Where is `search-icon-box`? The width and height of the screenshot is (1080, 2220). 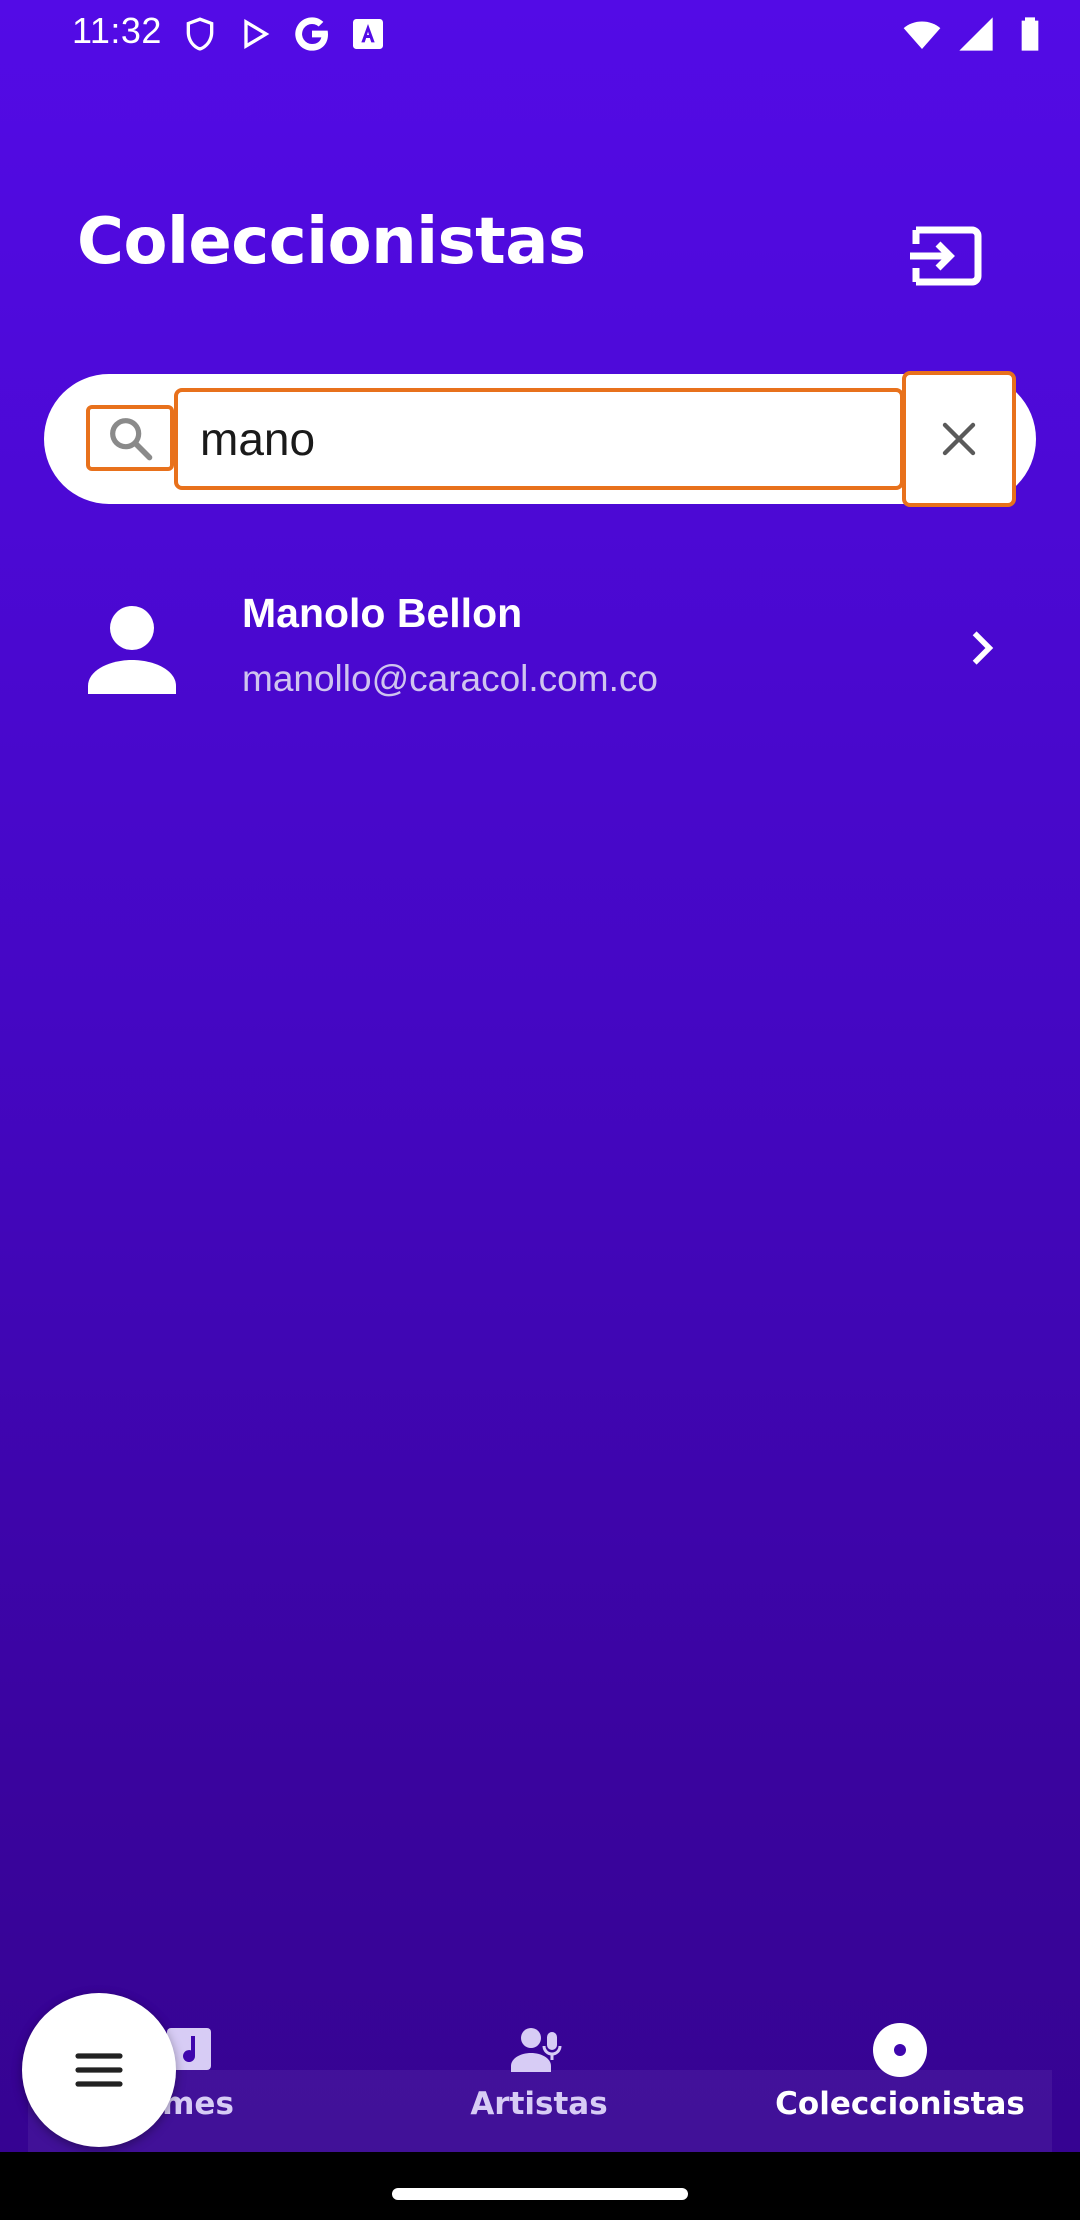
search-icon-box is located at coordinates (130, 438).